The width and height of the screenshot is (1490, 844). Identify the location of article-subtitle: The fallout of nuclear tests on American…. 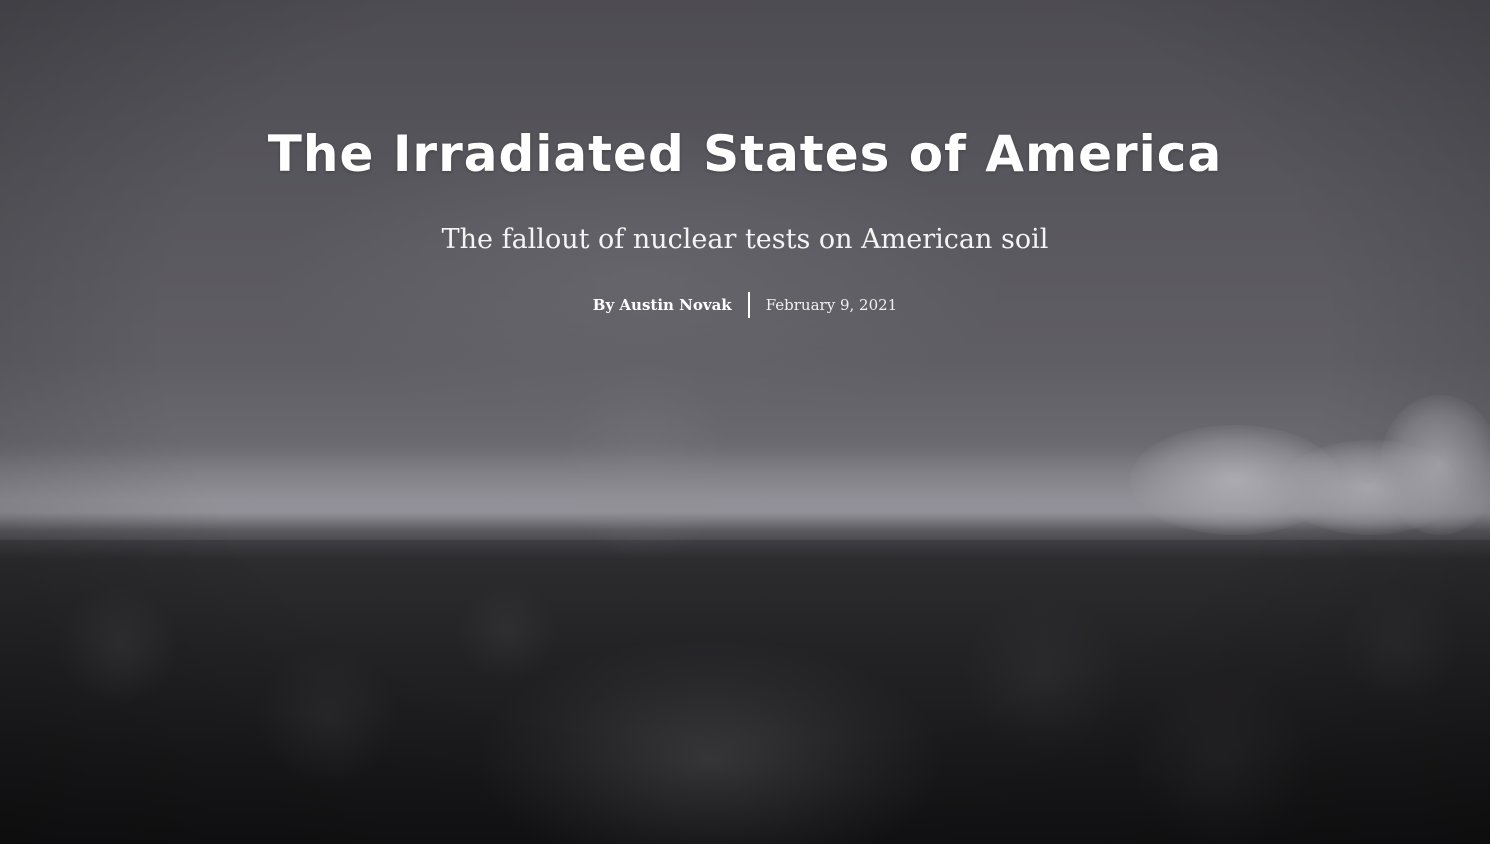
(745, 239).